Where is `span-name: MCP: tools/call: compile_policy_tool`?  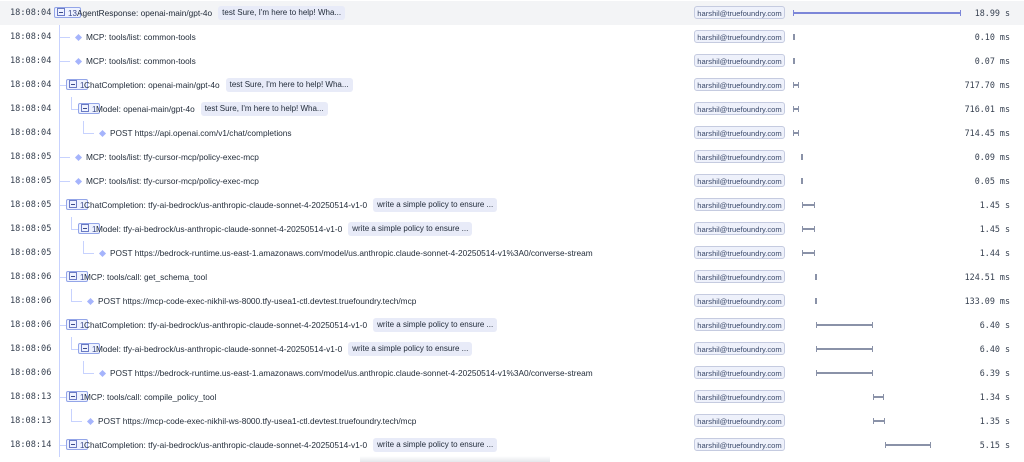
span-name: MCP: tools/call: compile_policy_tool is located at coordinates (150, 397).